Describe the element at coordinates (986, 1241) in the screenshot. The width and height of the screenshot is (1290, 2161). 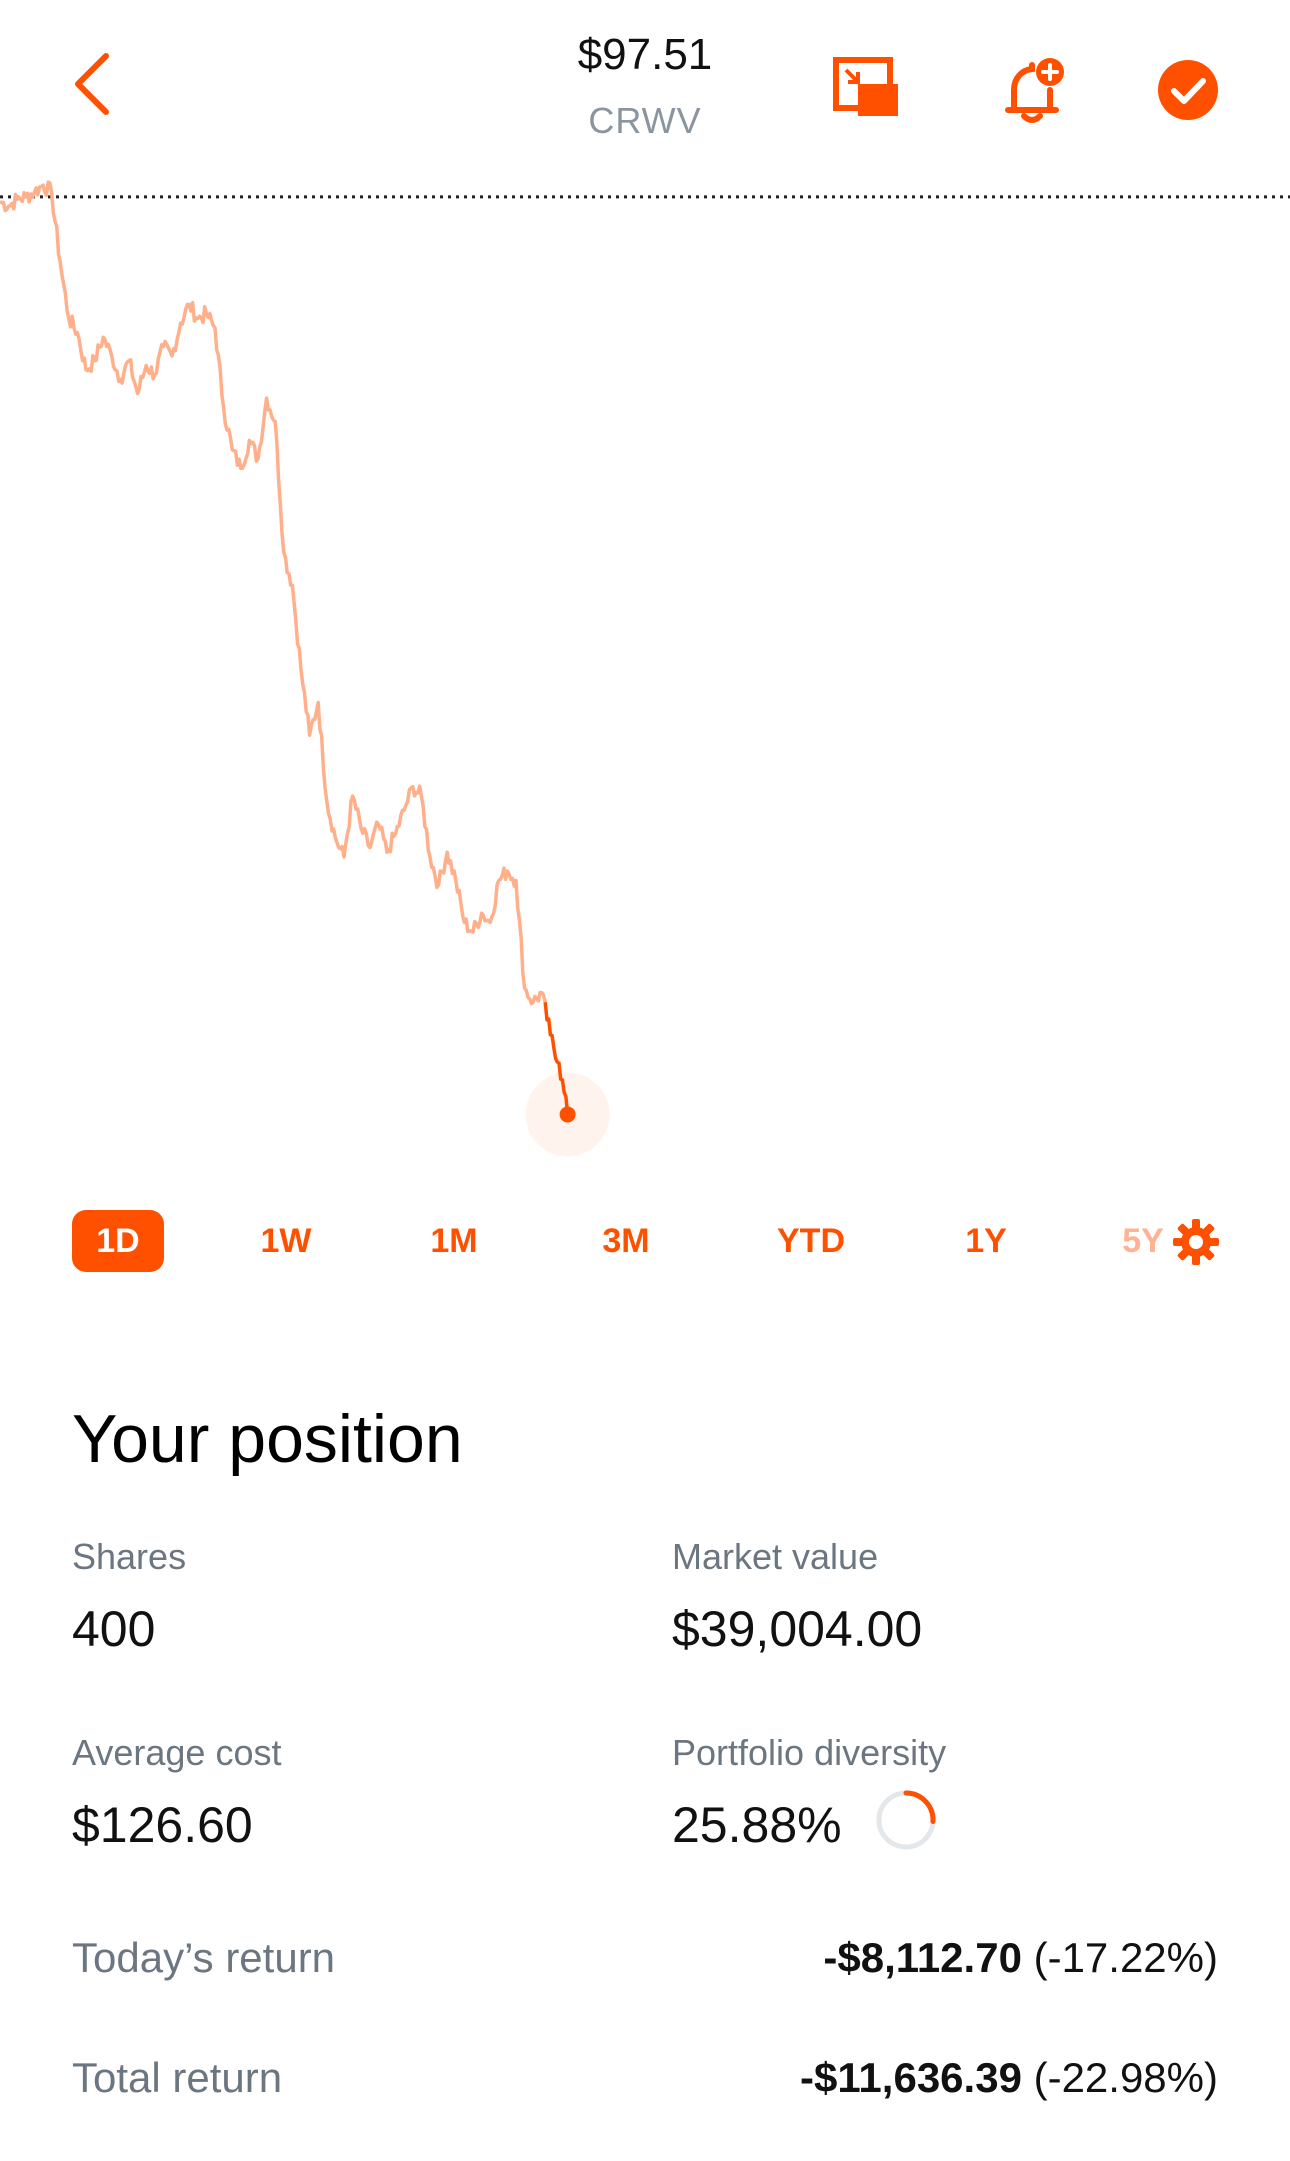
I see `range-1y-button: 1Y` at that location.